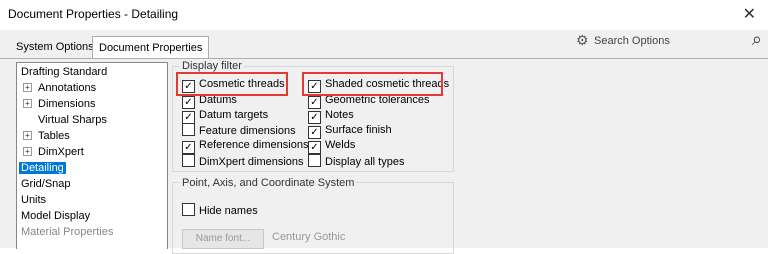  I want to click on checkbox-surface-finish: ✓ Surface finish, so click(350, 131).